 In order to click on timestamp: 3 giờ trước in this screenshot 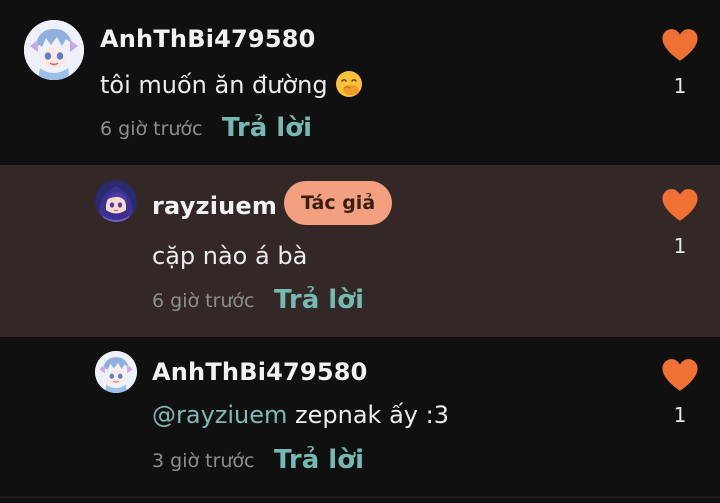, I will do `click(203, 461)`.